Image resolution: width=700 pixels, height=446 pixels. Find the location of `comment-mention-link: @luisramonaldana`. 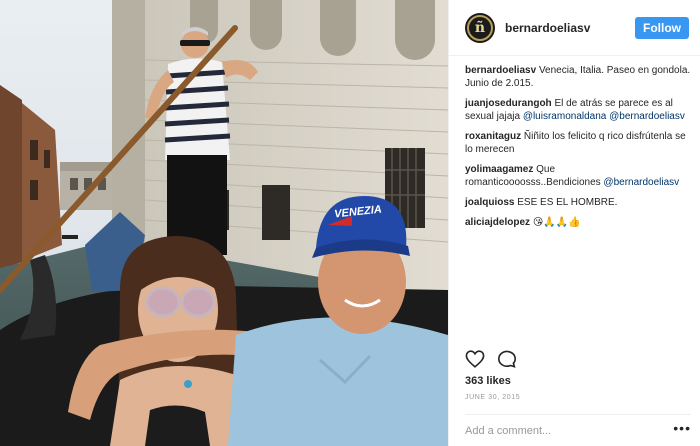

comment-mention-link: @luisramonaldana is located at coordinates (565, 116).